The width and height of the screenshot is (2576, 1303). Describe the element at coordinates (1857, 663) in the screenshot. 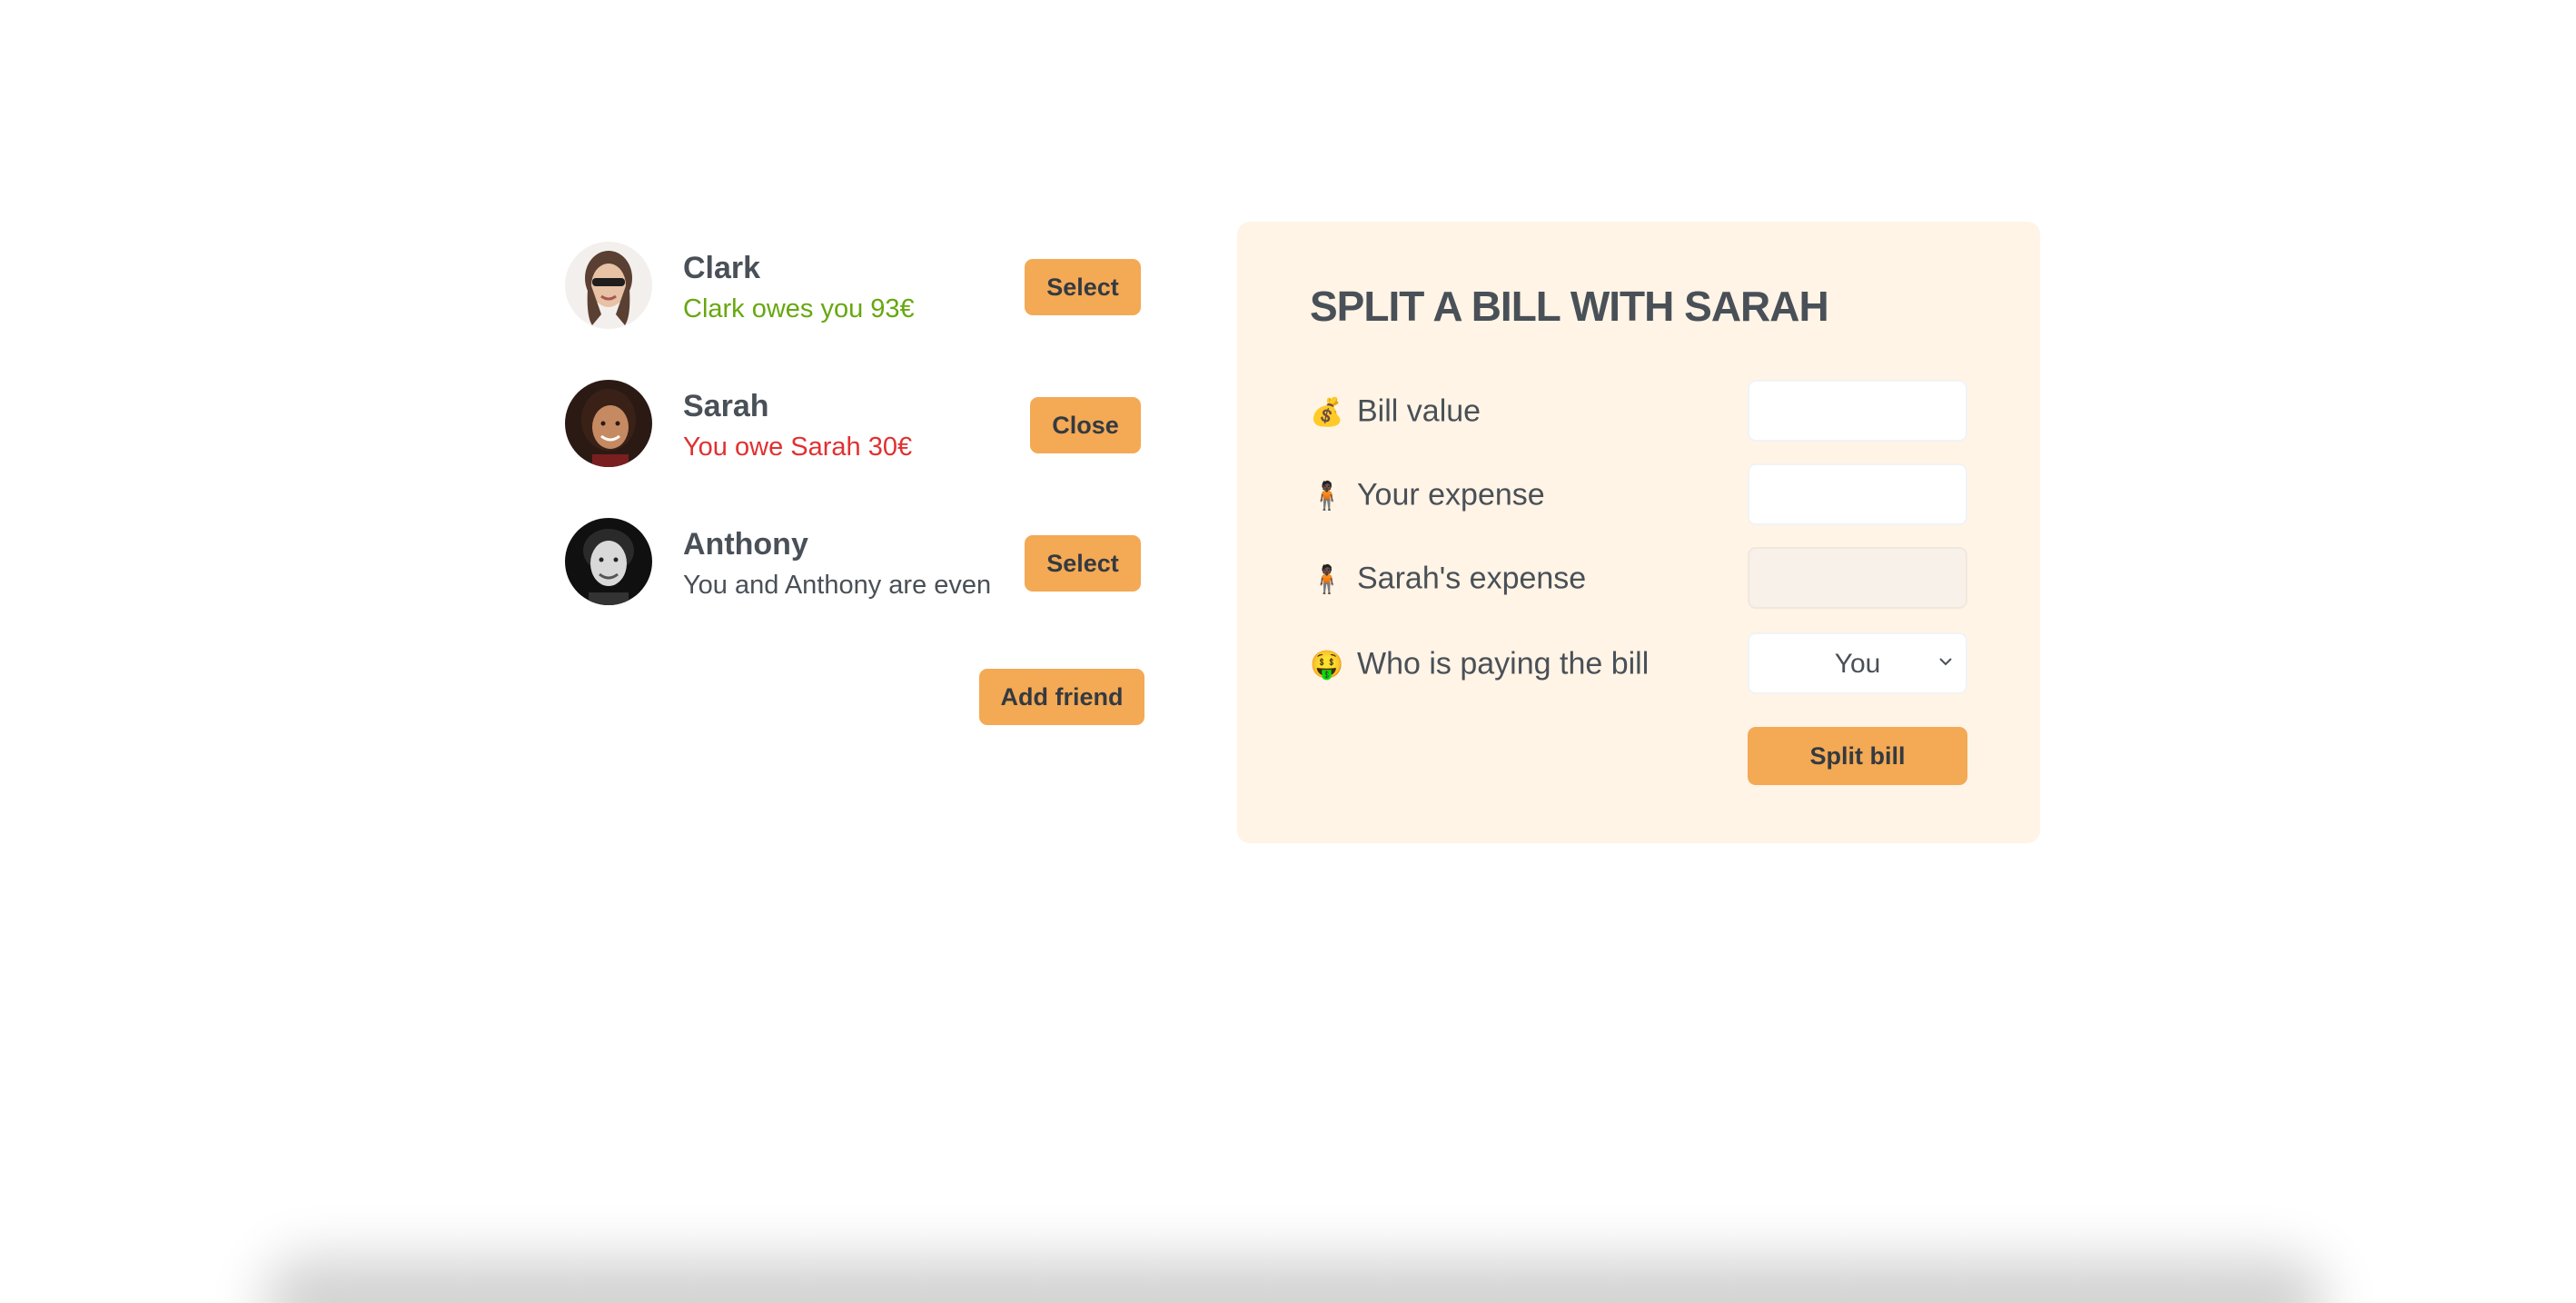

I see `payer-select: You` at that location.